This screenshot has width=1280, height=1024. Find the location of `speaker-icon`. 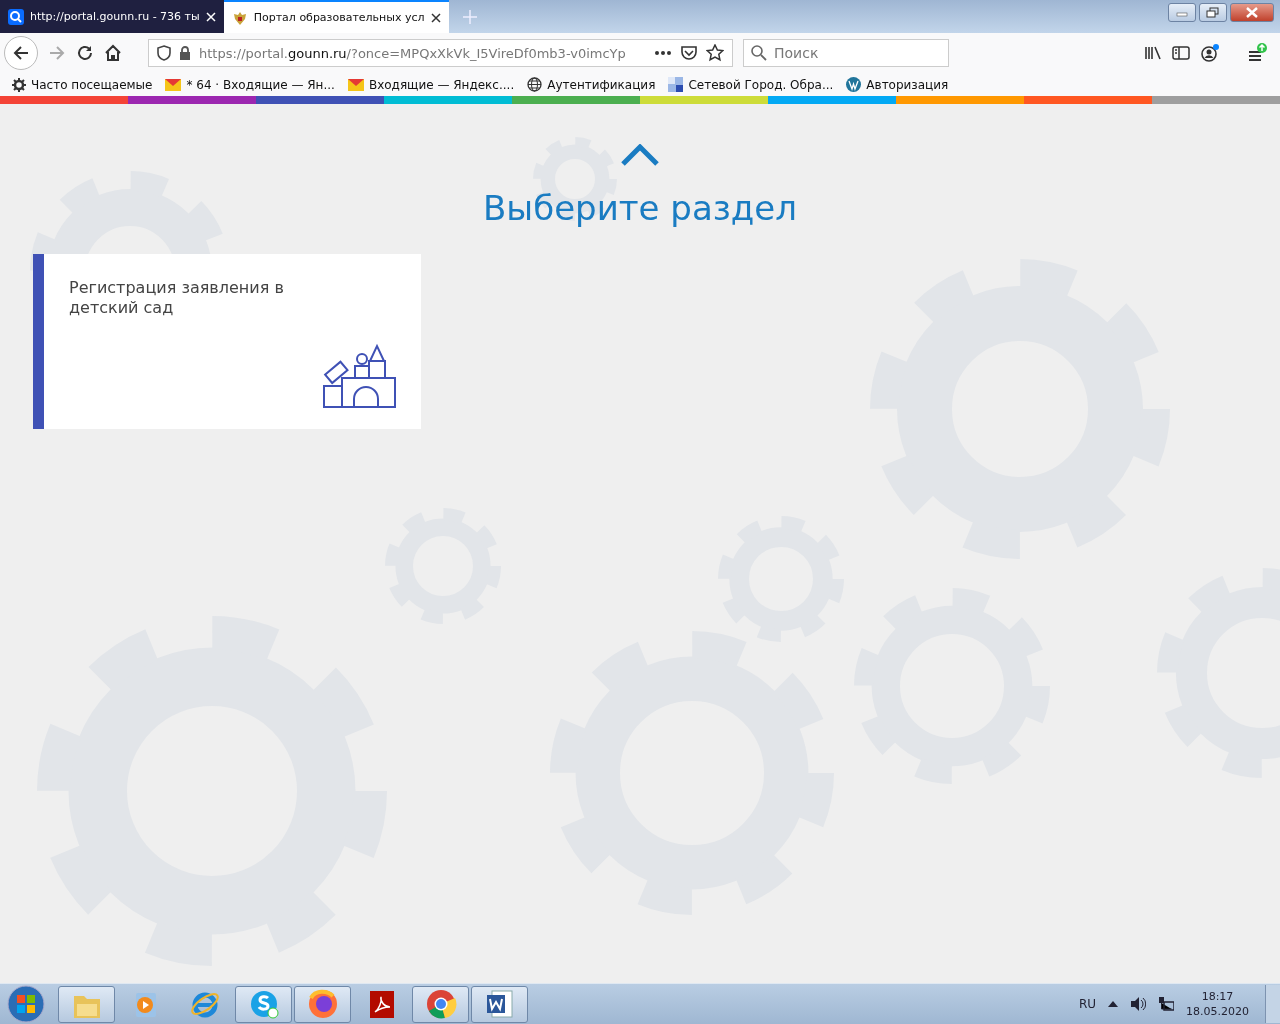

speaker-icon is located at coordinates (1138, 1004).